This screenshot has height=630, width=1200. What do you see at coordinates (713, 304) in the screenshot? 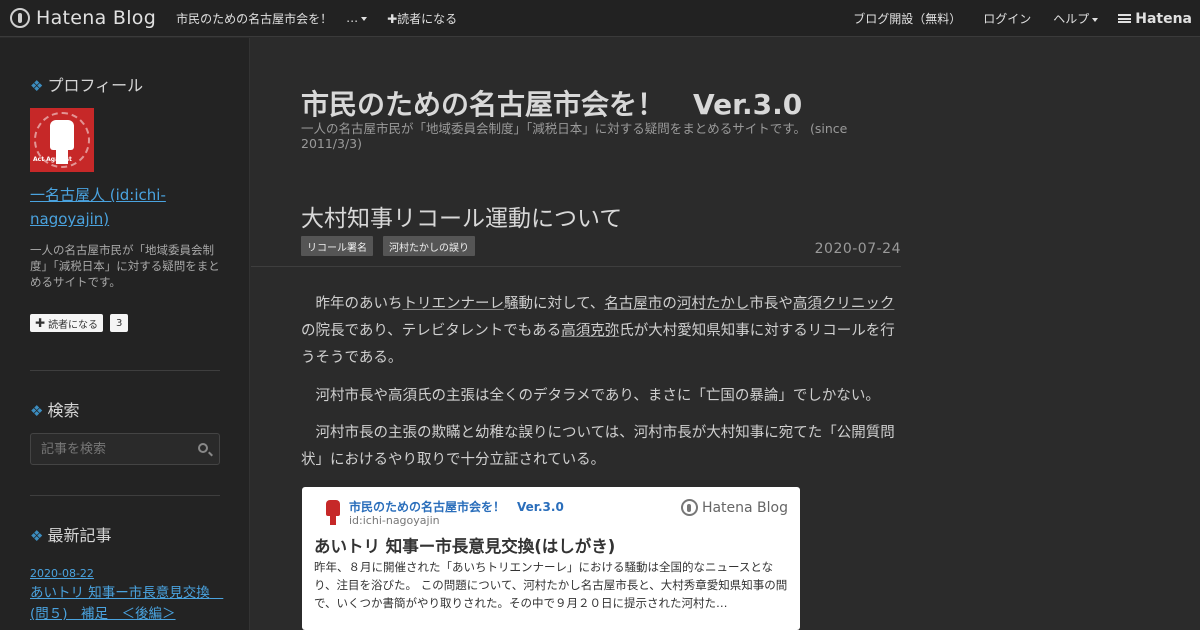
I see `keyword-link: 河村たかし` at bounding box center [713, 304].